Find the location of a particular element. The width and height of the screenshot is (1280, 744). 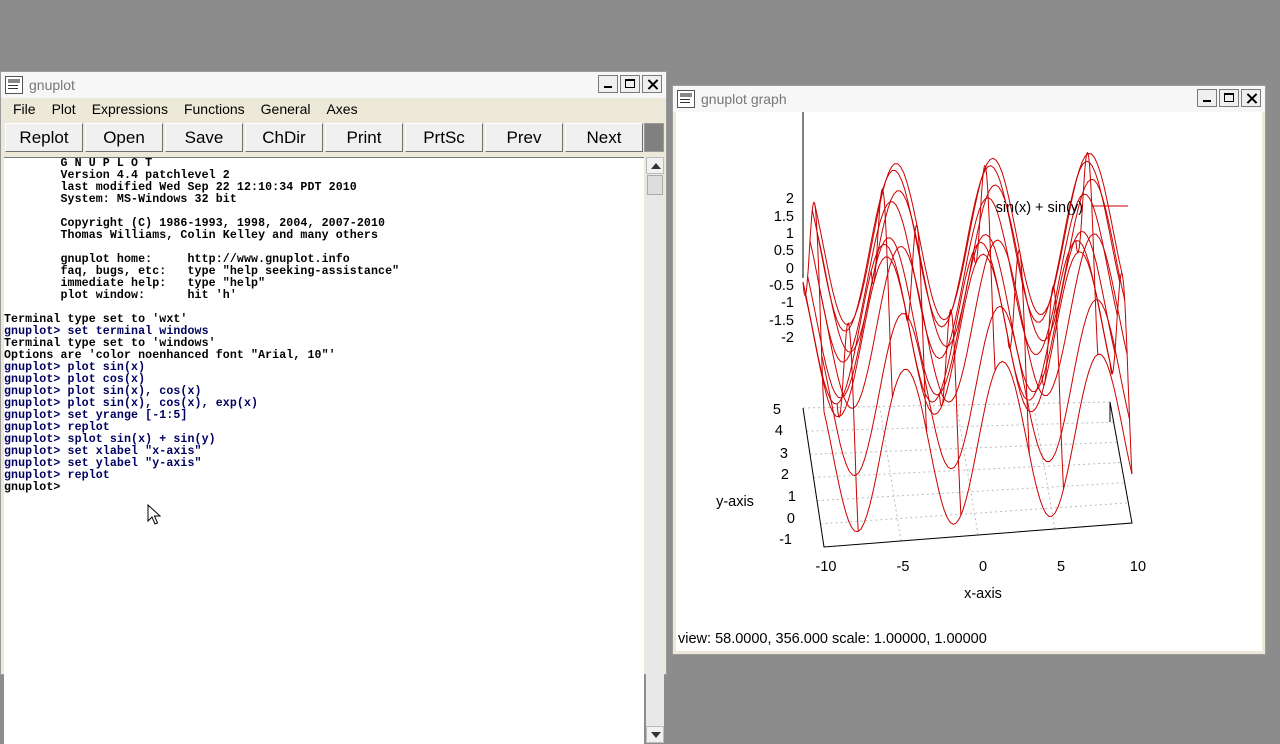

graph-title: gnuplot graph is located at coordinates (744, 99).